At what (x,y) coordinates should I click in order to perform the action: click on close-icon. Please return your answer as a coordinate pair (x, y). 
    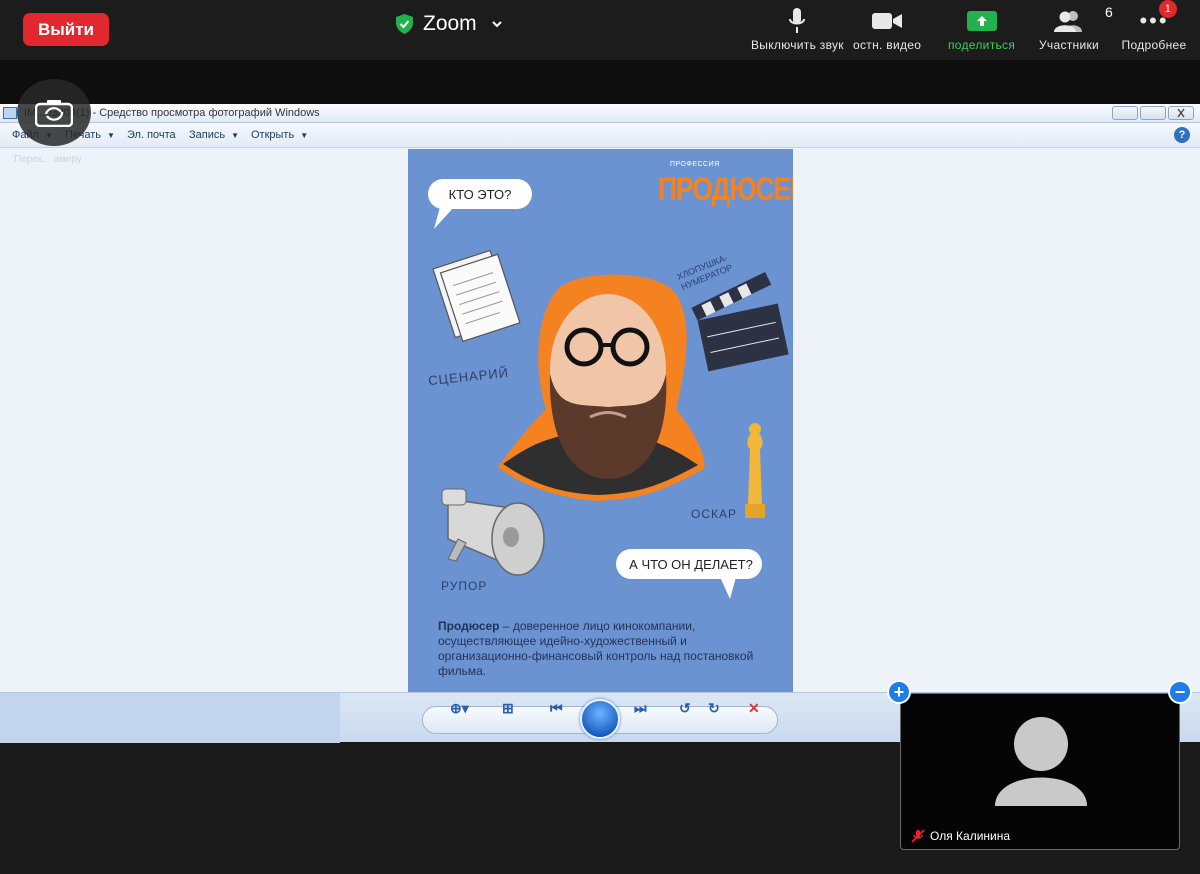
    Looking at the image, I should click on (1181, 113).